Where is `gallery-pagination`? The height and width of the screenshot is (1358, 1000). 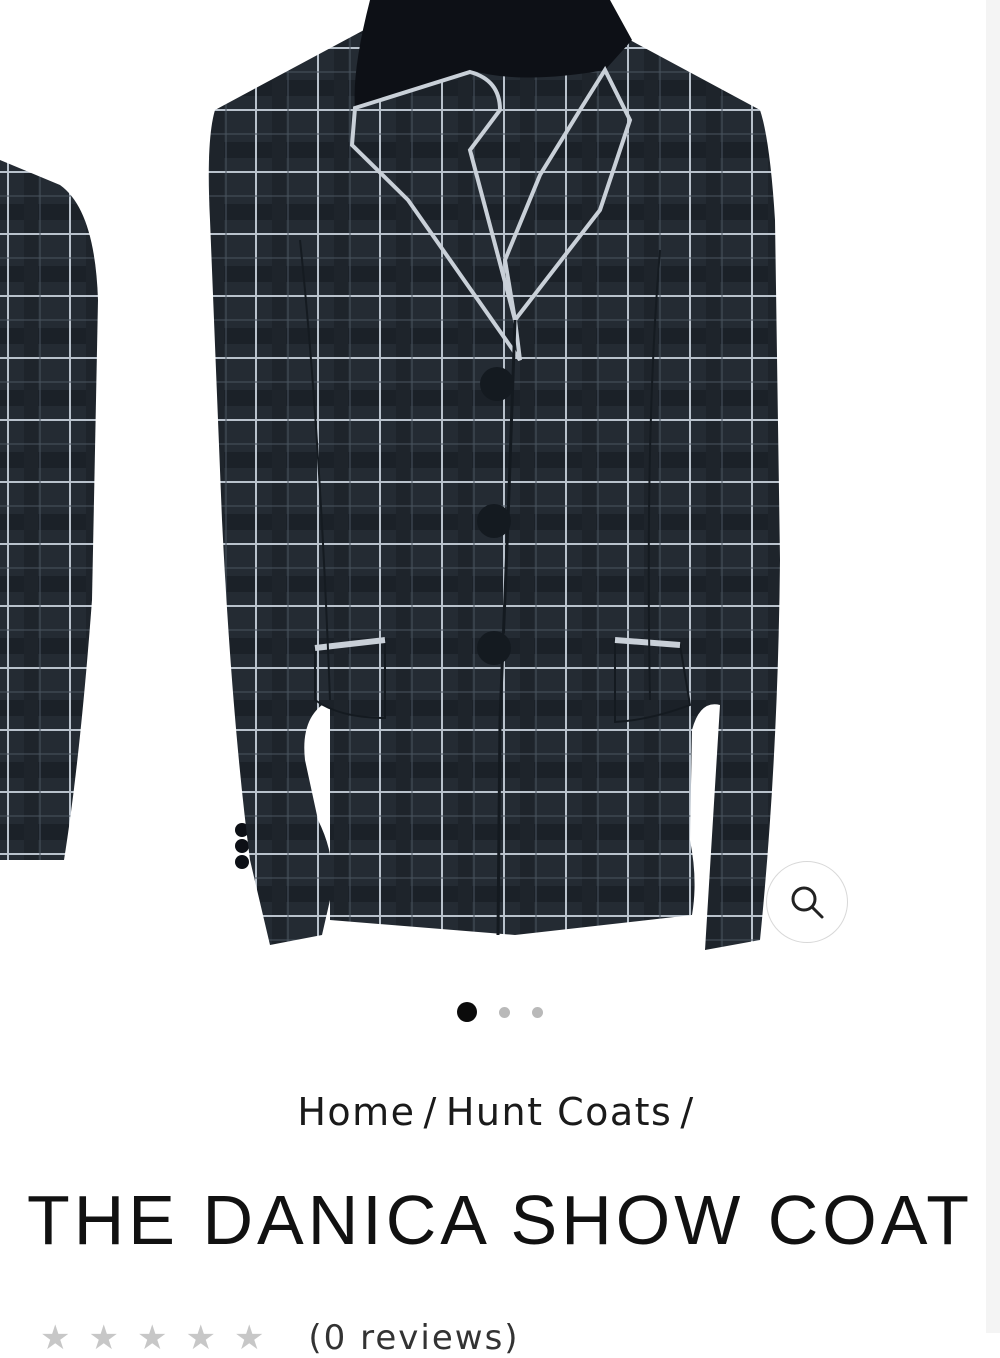
gallery-pagination is located at coordinates (500, 1012).